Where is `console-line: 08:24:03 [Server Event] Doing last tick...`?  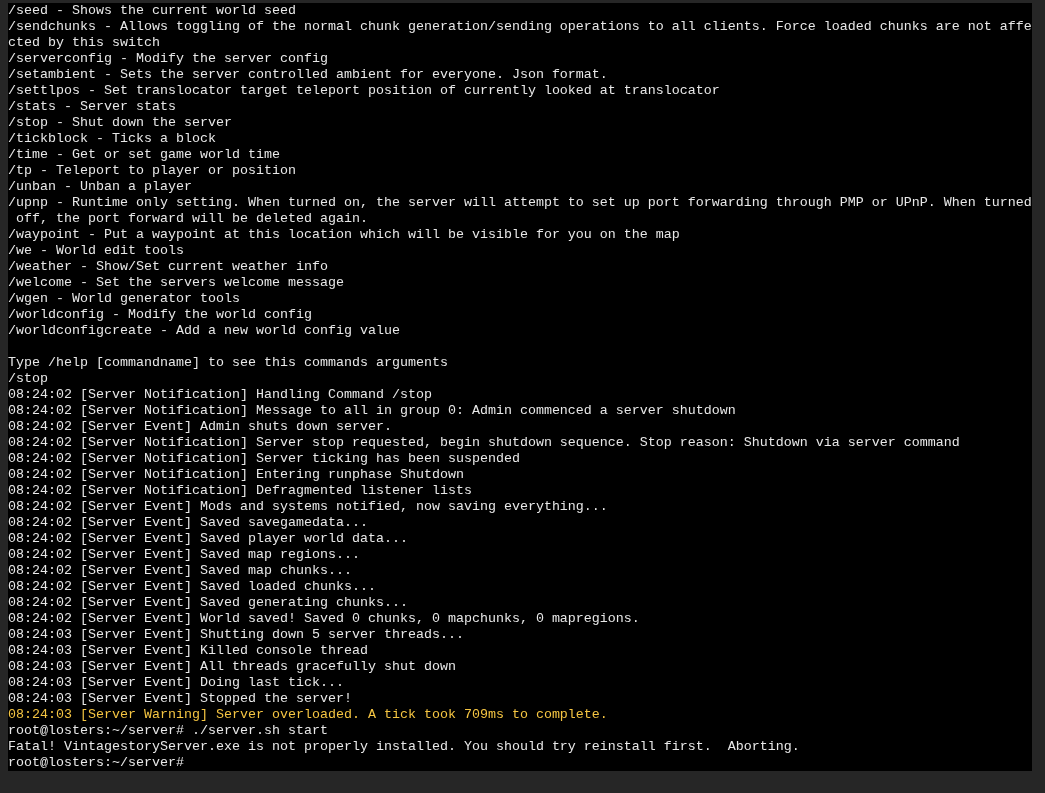
console-line: 08:24:03 [Server Event] Doing last tick... is located at coordinates (176, 683).